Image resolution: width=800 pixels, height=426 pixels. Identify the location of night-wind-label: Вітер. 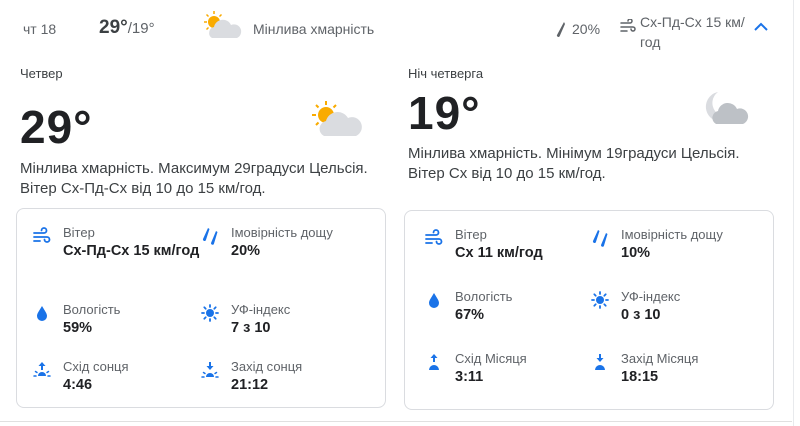
(471, 234).